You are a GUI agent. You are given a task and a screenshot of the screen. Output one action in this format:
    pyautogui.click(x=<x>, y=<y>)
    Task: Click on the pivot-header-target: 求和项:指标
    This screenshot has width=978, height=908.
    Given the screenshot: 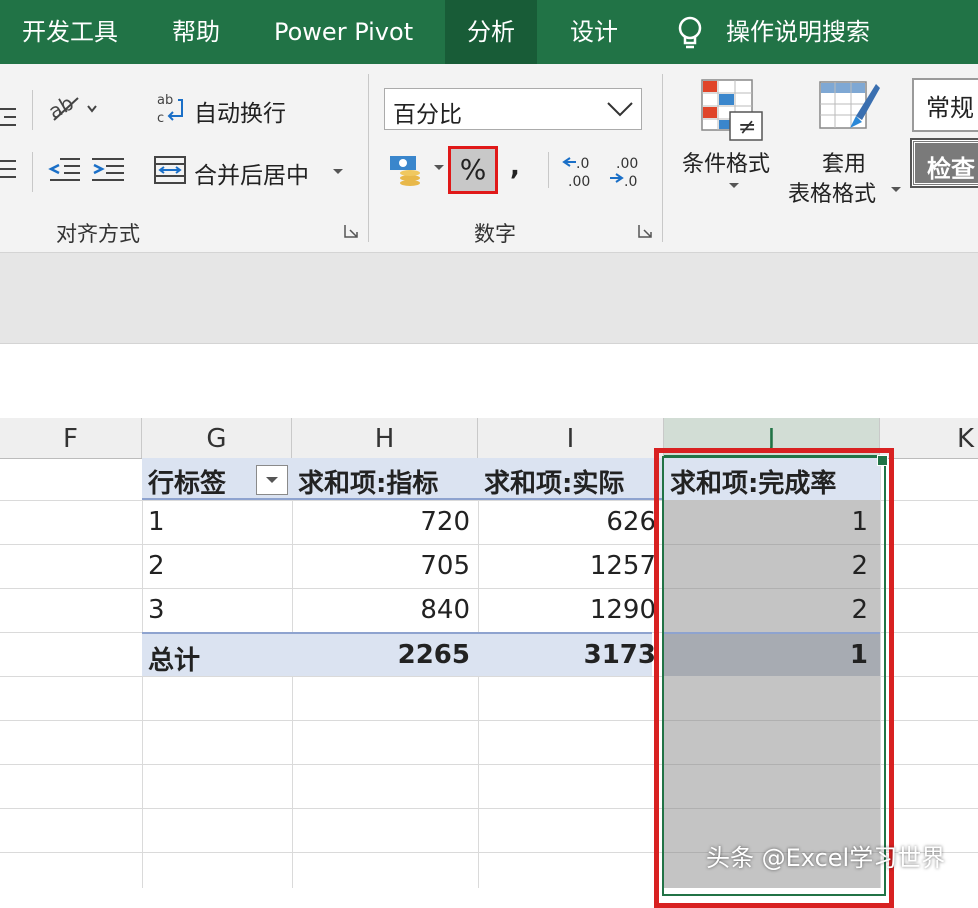 What is the action you would take?
    pyautogui.click(x=368, y=481)
    